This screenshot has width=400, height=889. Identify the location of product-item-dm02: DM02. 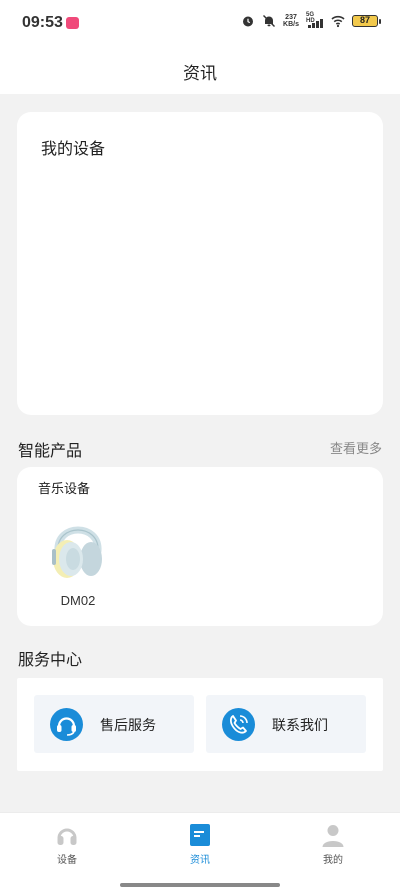
(78, 557).